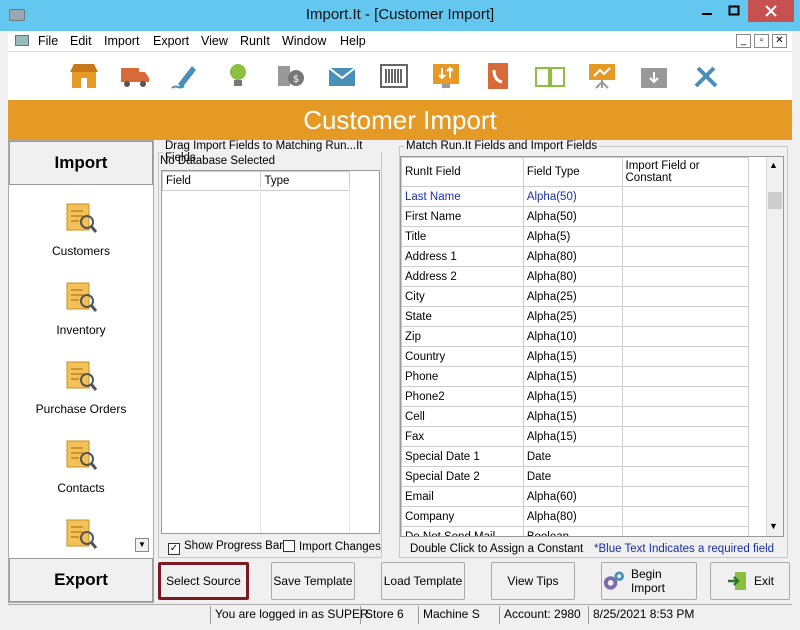 The height and width of the screenshot is (630, 800). I want to click on table-row: City Alpha(25), so click(575, 296).